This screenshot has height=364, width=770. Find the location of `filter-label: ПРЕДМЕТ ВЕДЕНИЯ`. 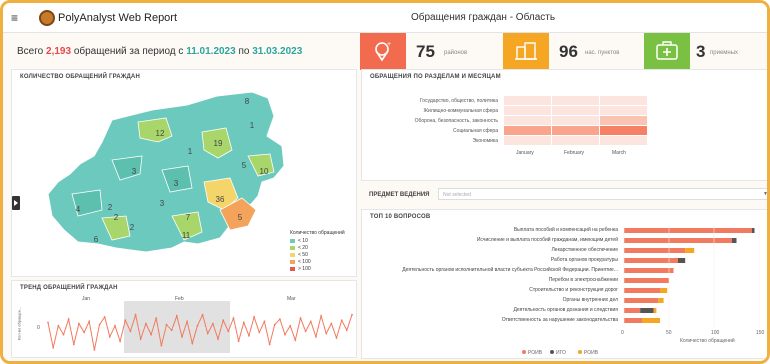

filter-label: ПРЕДМЕТ ВЕДЕНИЯ is located at coordinates (399, 195).